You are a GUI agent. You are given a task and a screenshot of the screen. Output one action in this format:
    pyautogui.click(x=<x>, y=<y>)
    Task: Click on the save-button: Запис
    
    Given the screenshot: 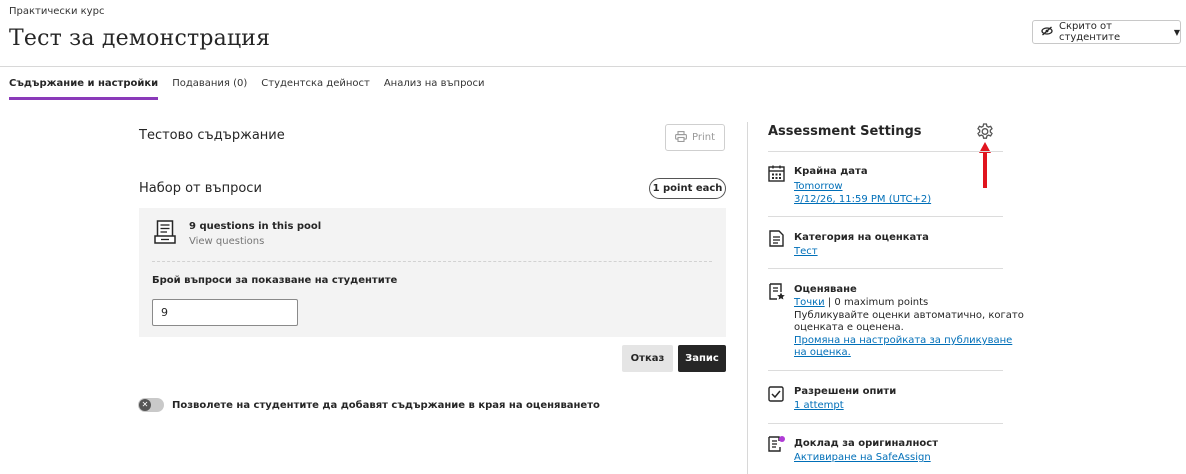 What is the action you would take?
    pyautogui.click(x=702, y=358)
    